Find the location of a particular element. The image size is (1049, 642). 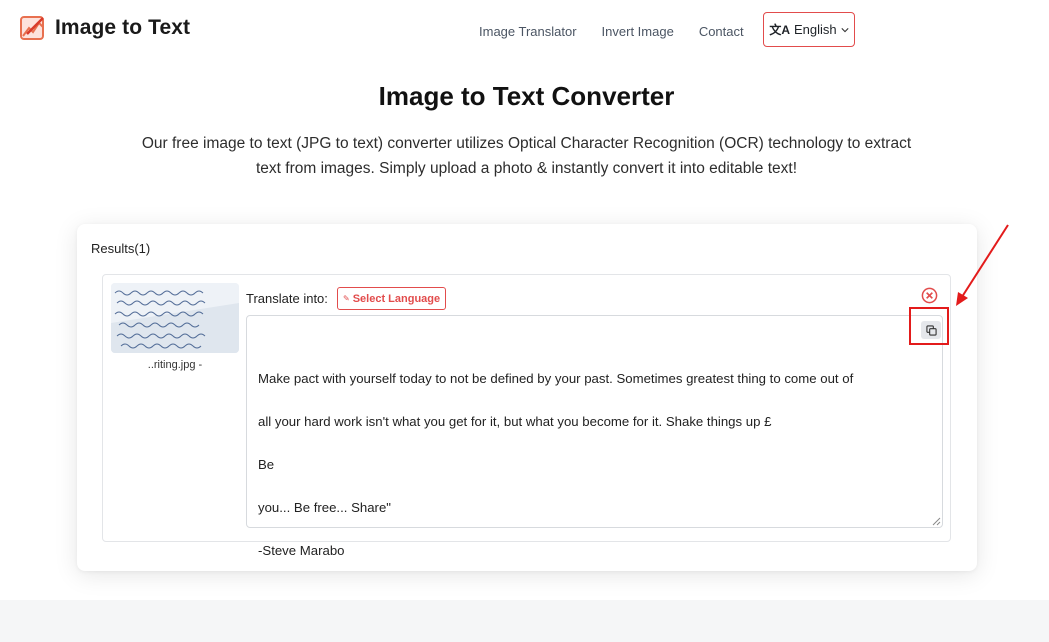

handwriting-image is located at coordinates (175, 318).